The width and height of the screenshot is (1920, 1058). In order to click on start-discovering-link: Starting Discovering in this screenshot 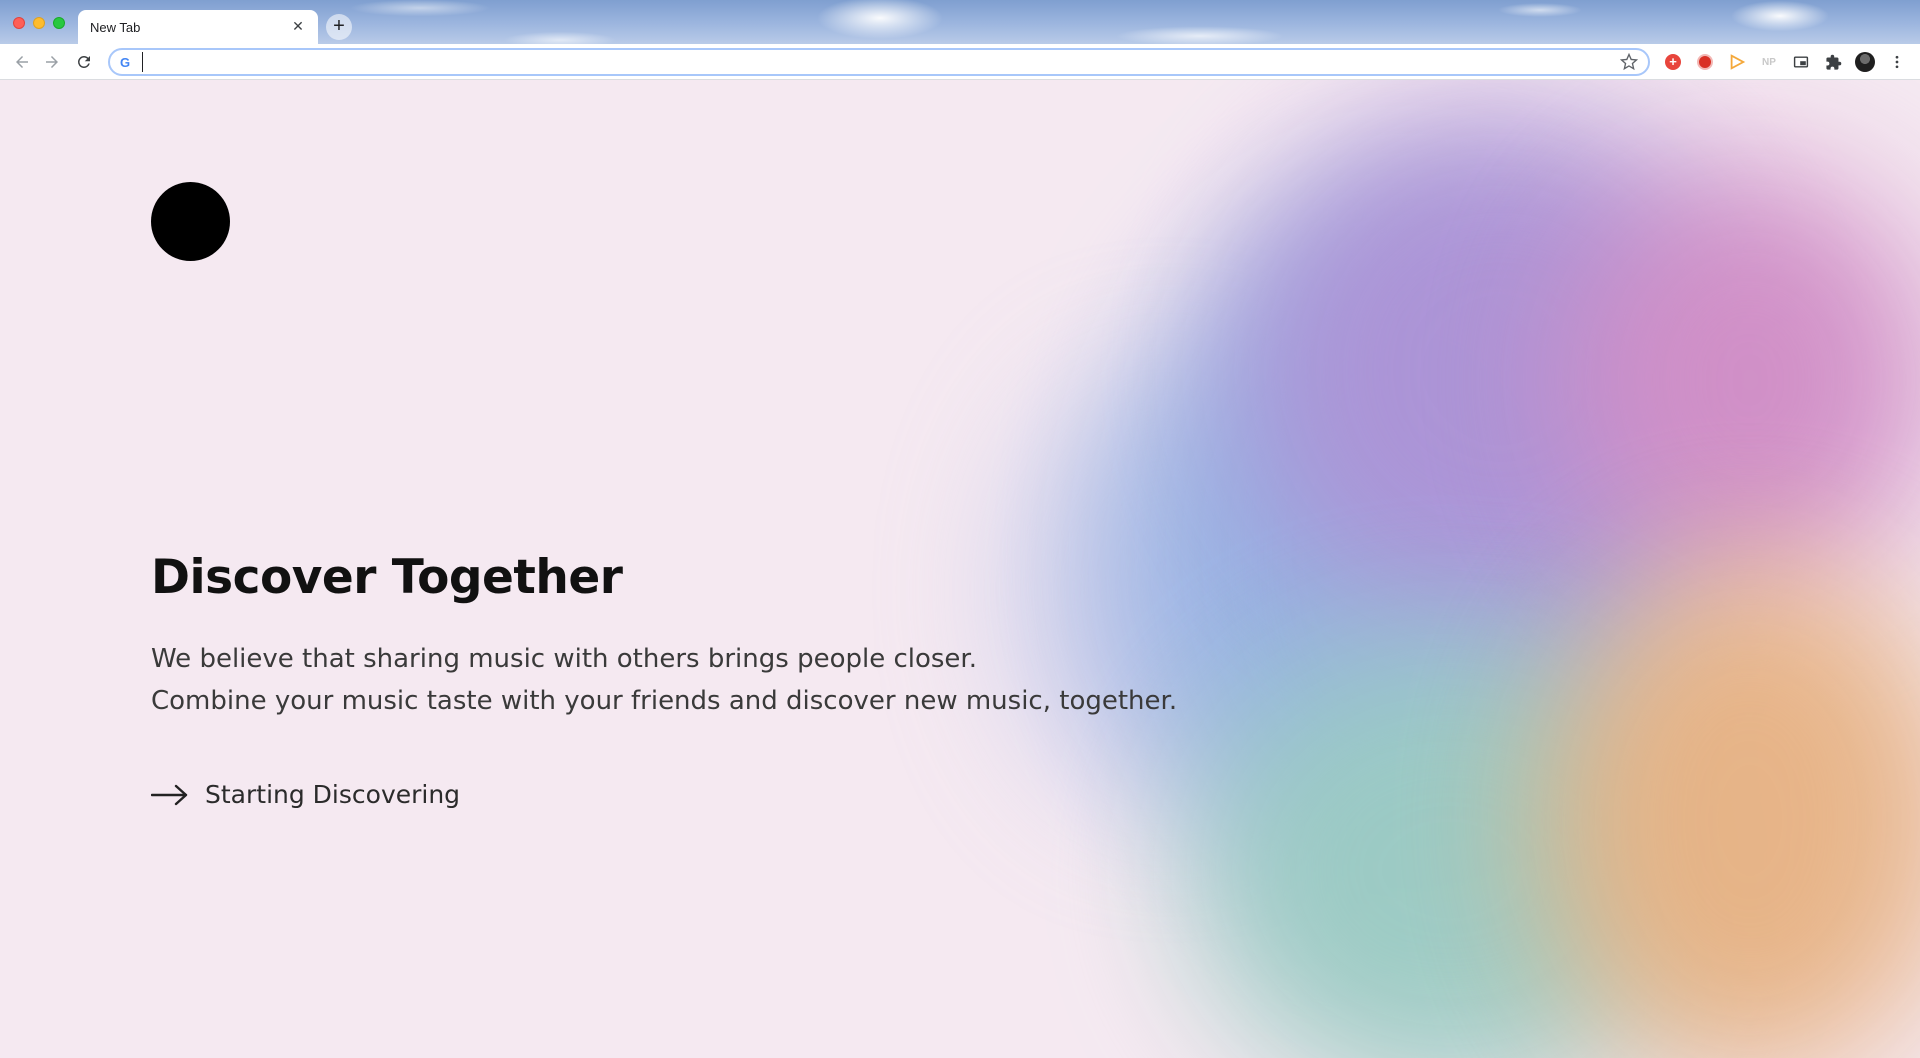, I will do `click(305, 794)`.